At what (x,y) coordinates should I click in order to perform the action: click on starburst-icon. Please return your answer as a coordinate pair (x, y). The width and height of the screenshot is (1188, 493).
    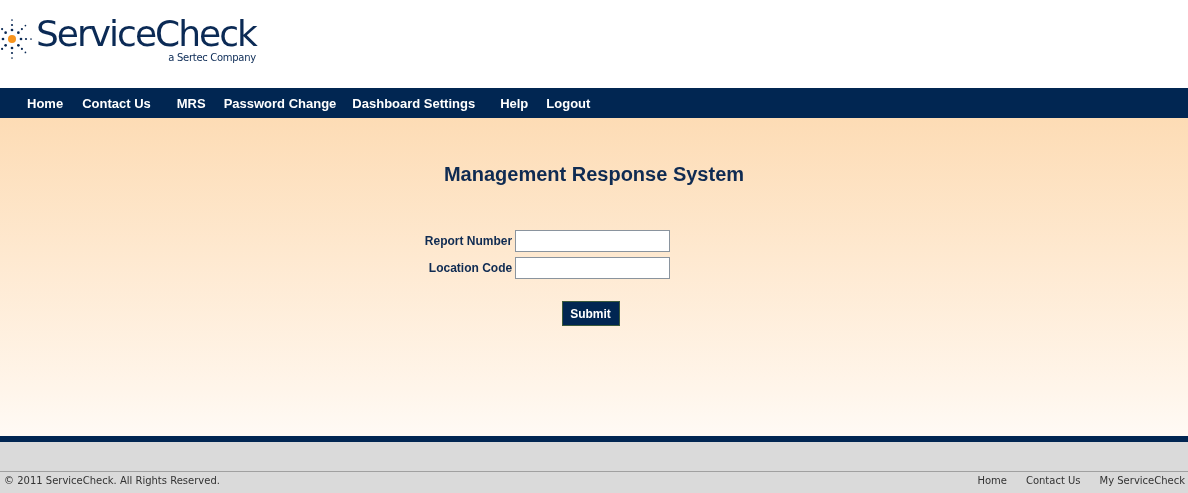
    Looking at the image, I should click on (17, 38).